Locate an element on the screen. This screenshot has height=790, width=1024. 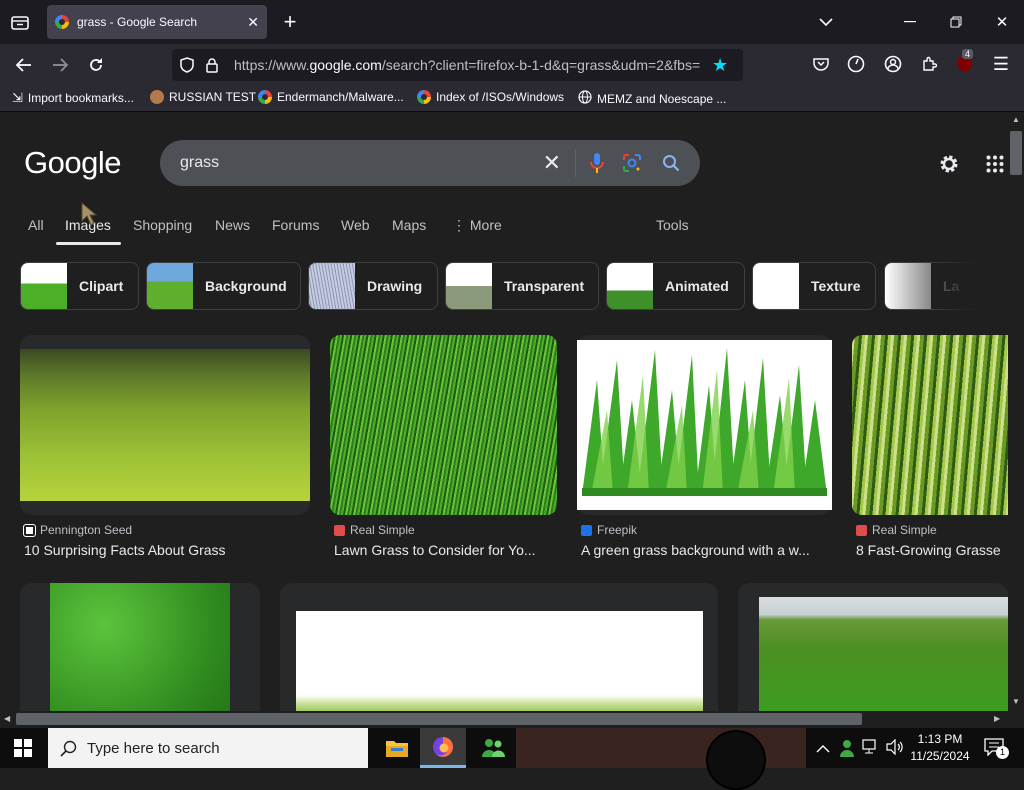
chip-transparent: Transparent is located at coordinates (522, 286).